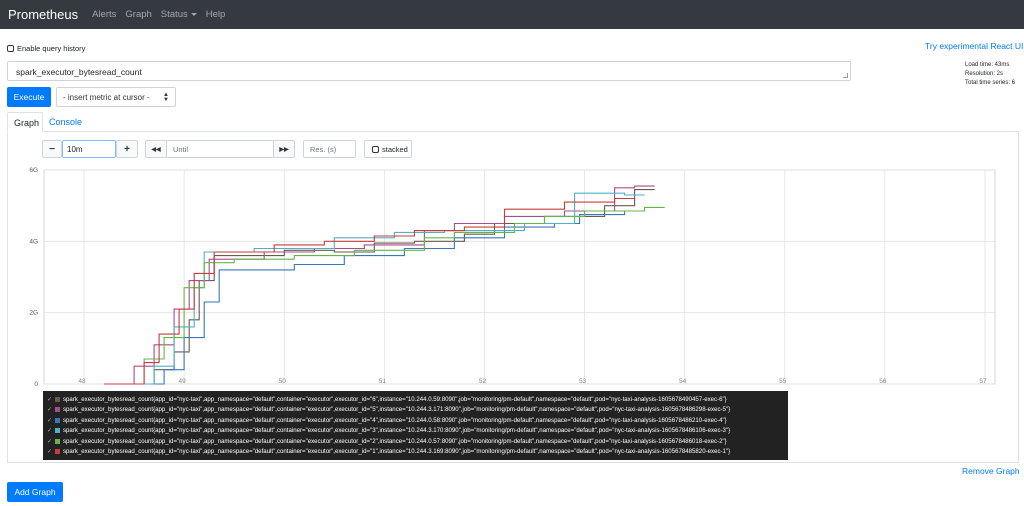  What do you see at coordinates (82, 381) in the screenshot?
I see `x-tick-label: 48` at bounding box center [82, 381].